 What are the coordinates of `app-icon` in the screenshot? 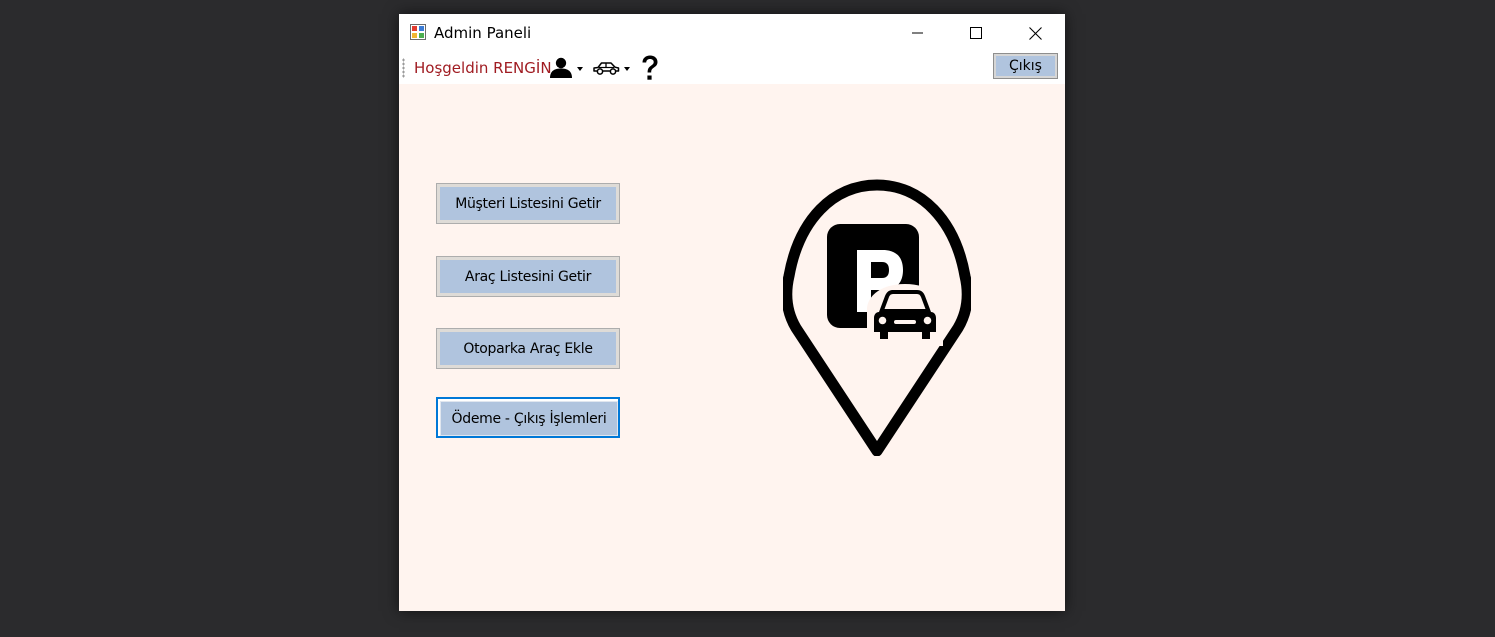 It's located at (418, 32).